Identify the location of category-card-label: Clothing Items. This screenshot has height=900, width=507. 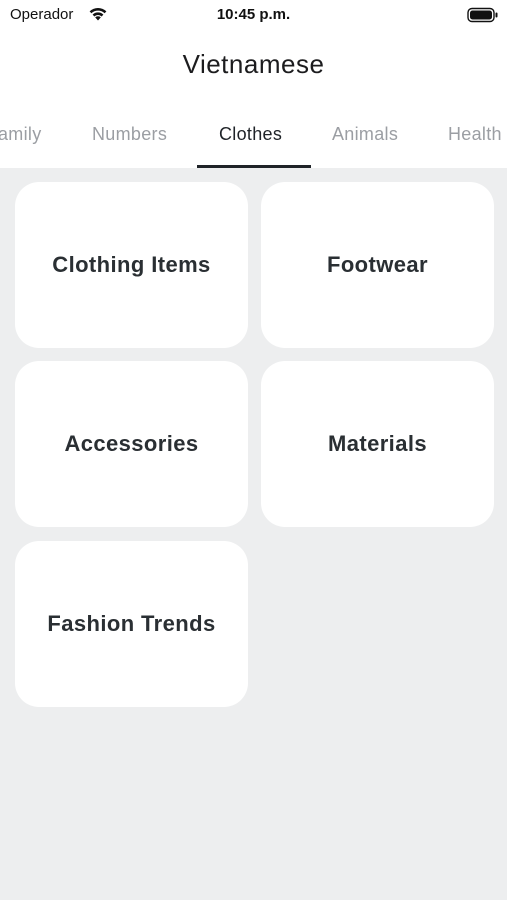
(131, 264).